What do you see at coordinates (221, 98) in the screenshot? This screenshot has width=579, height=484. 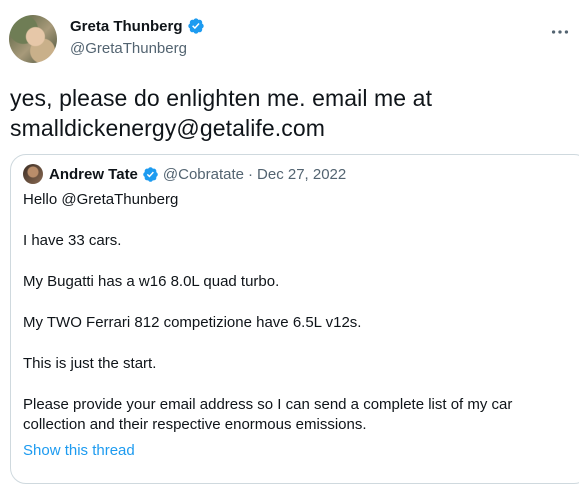 I see `tweet-text-line: yes, please do enlighten me. email me at` at bounding box center [221, 98].